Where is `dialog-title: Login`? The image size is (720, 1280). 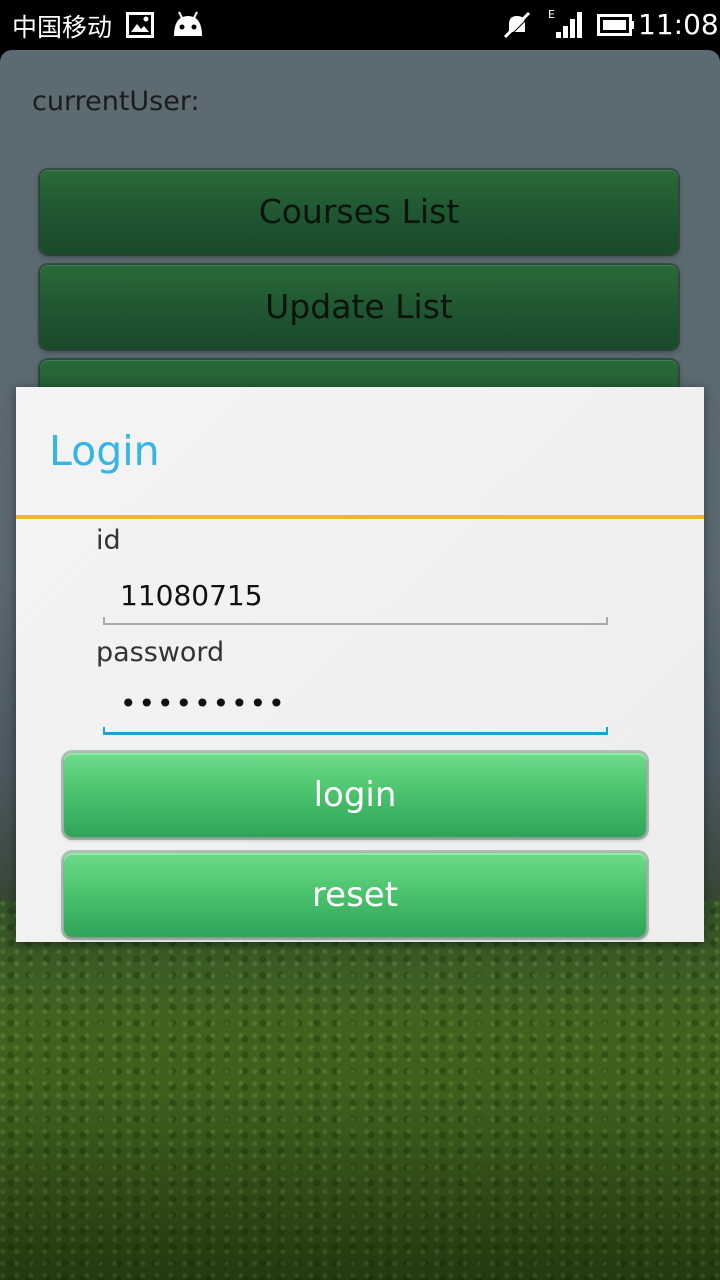
dialog-title: Login is located at coordinates (104, 451).